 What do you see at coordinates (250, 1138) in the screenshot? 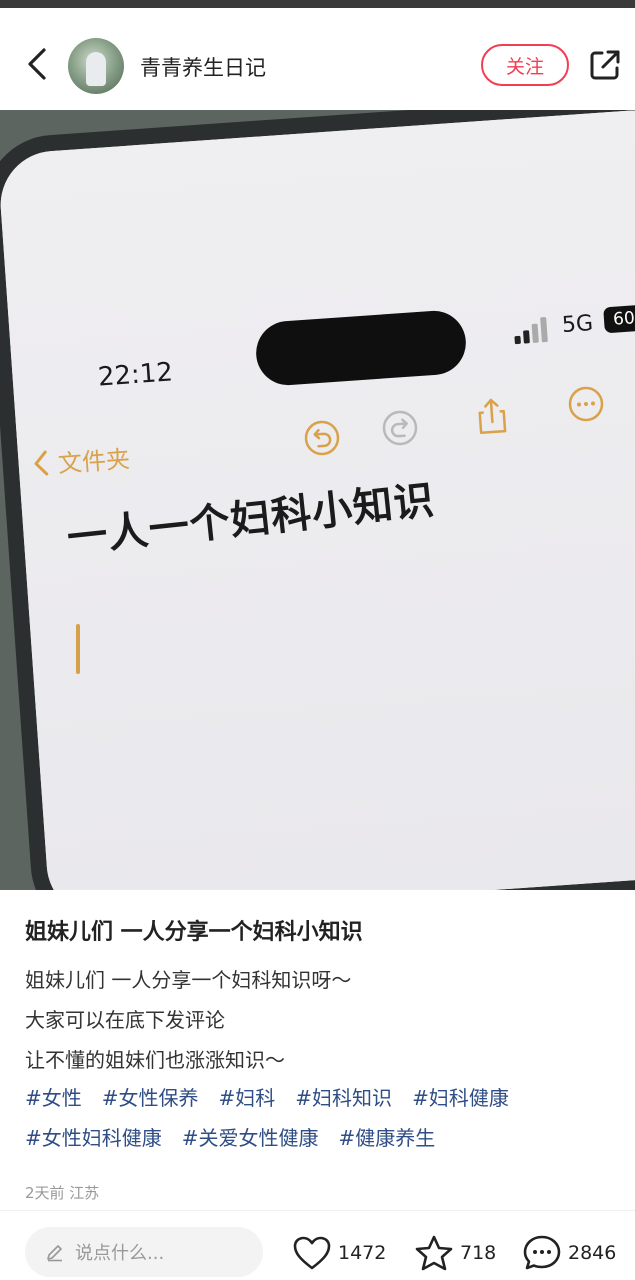
I see `tag: #关爱女性健康` at bounding box center [250, 1138].